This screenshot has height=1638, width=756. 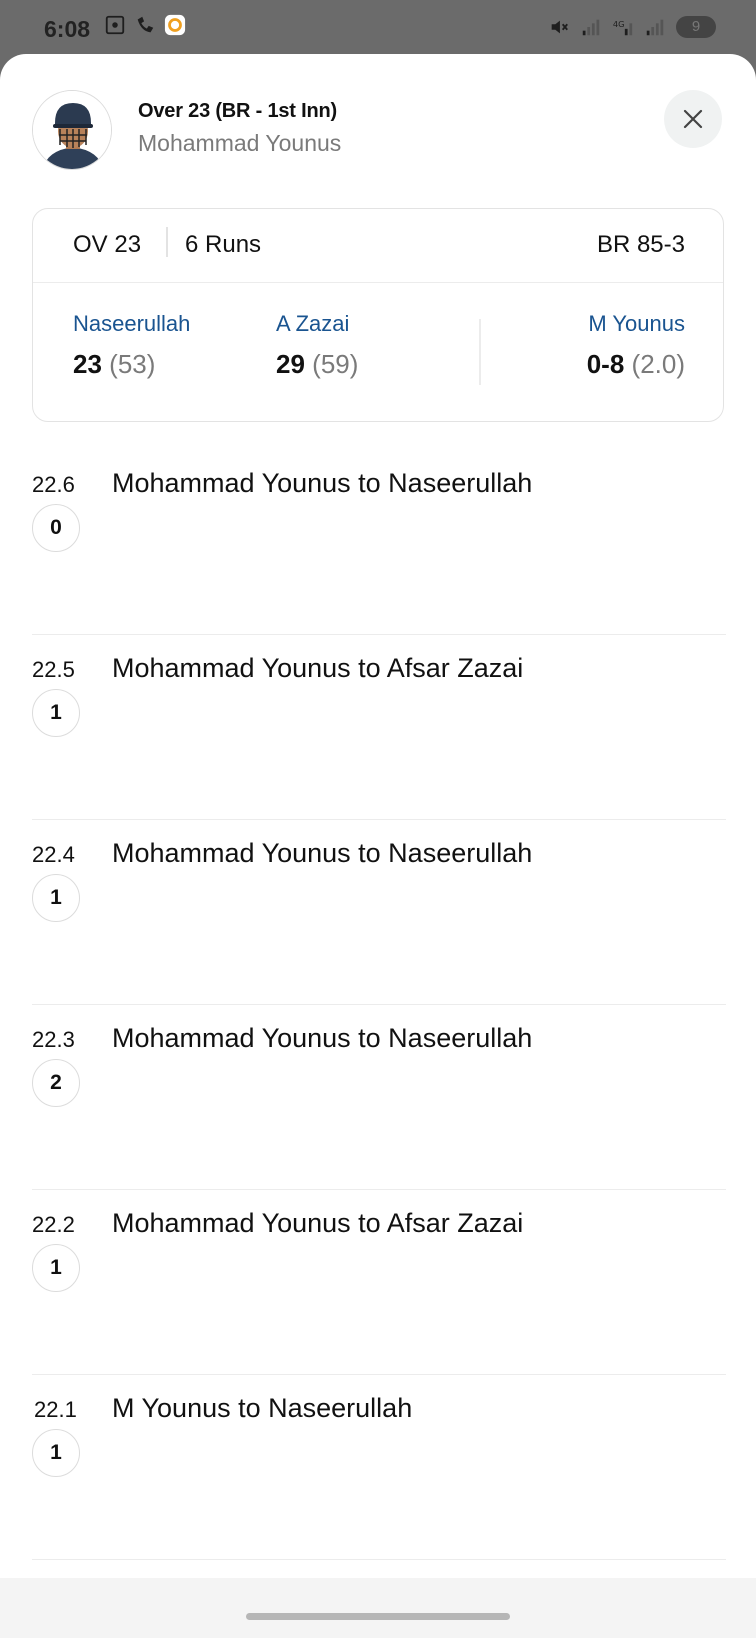 I want to click on app-notification-icon, so click(x=175, y=25).